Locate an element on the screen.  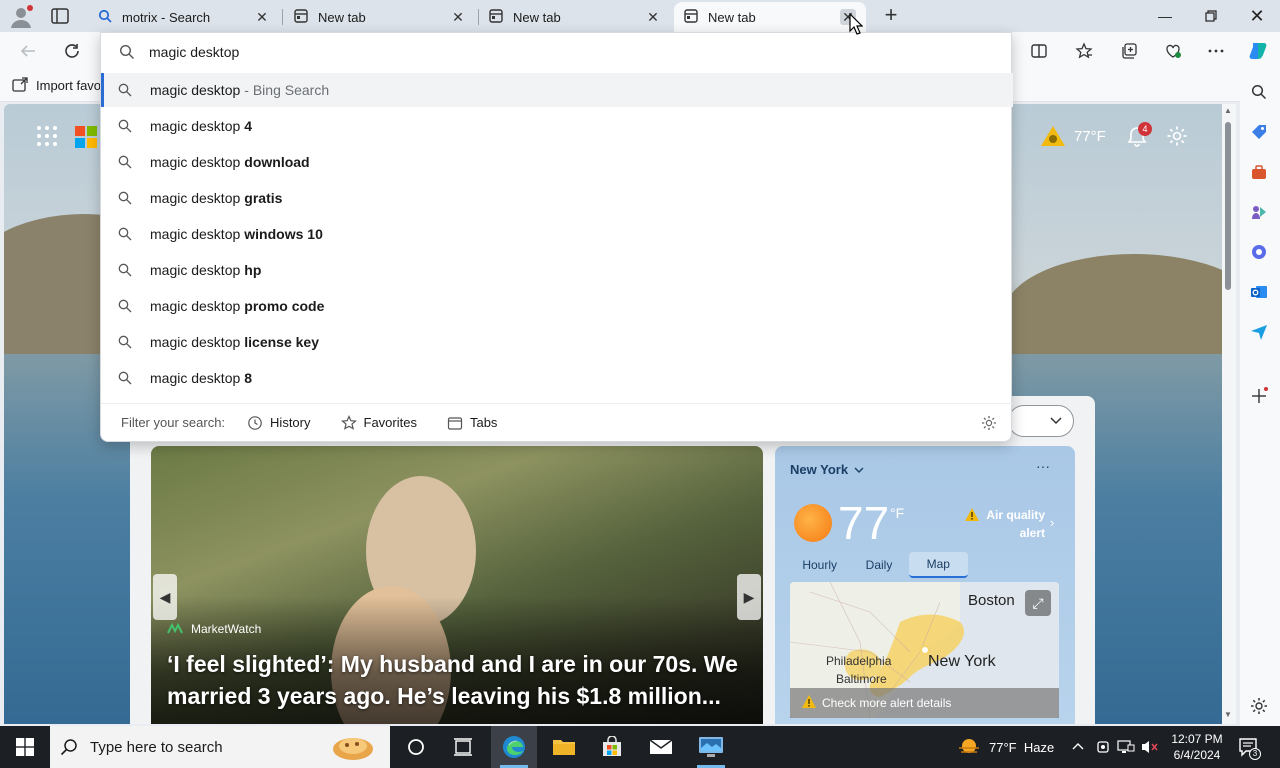
address-bar: magic desktop is located at coordinates (557, 52).